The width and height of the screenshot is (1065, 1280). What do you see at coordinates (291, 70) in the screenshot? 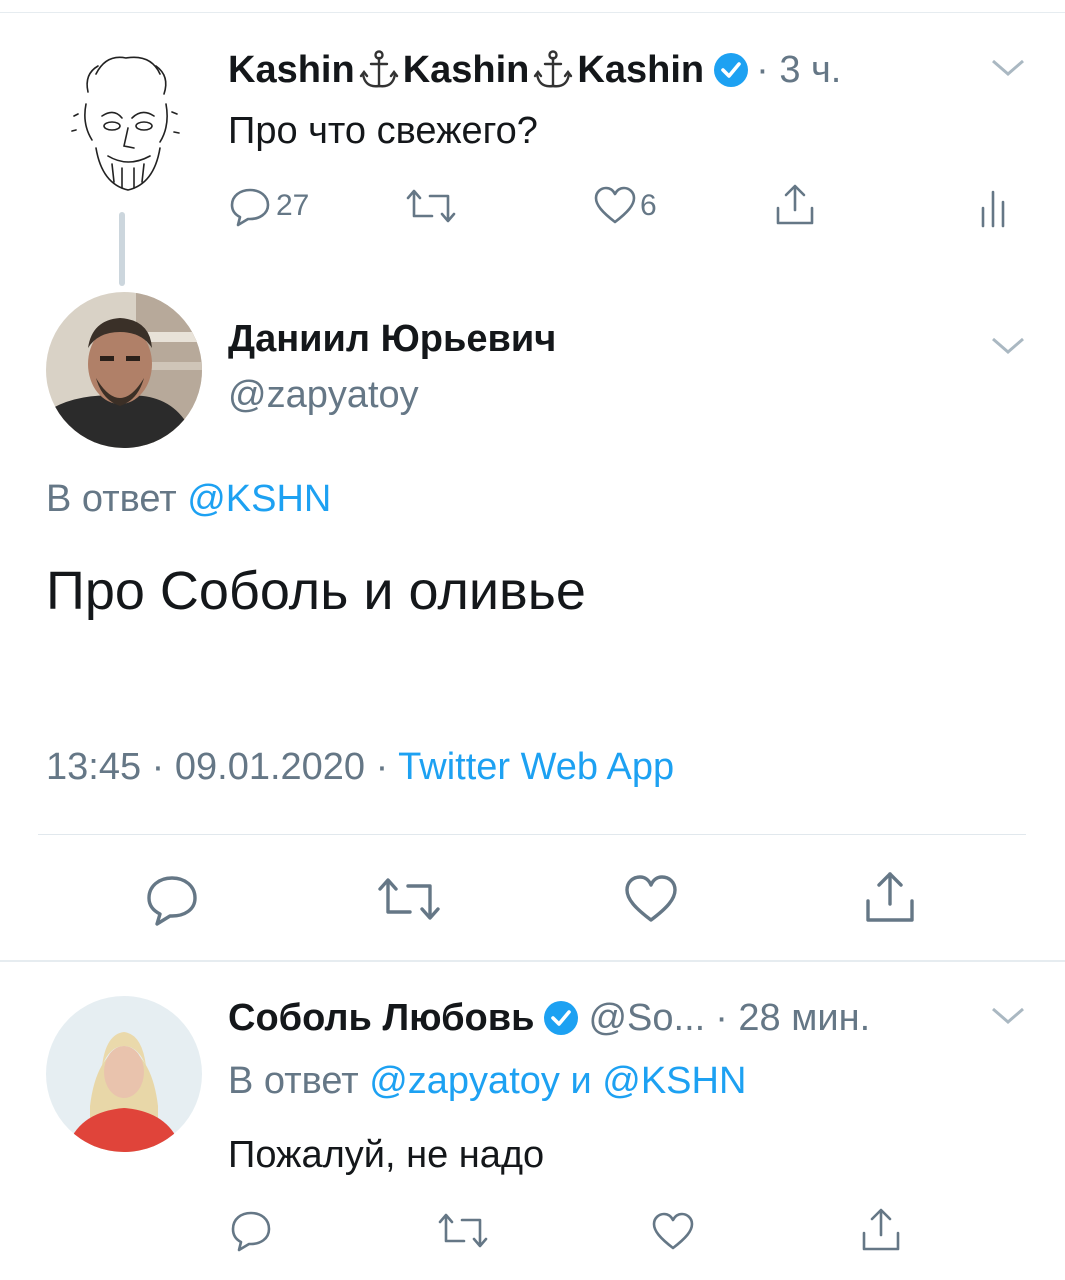
I see `author-name-part1: Kashin` at bounding box center [291, 70].